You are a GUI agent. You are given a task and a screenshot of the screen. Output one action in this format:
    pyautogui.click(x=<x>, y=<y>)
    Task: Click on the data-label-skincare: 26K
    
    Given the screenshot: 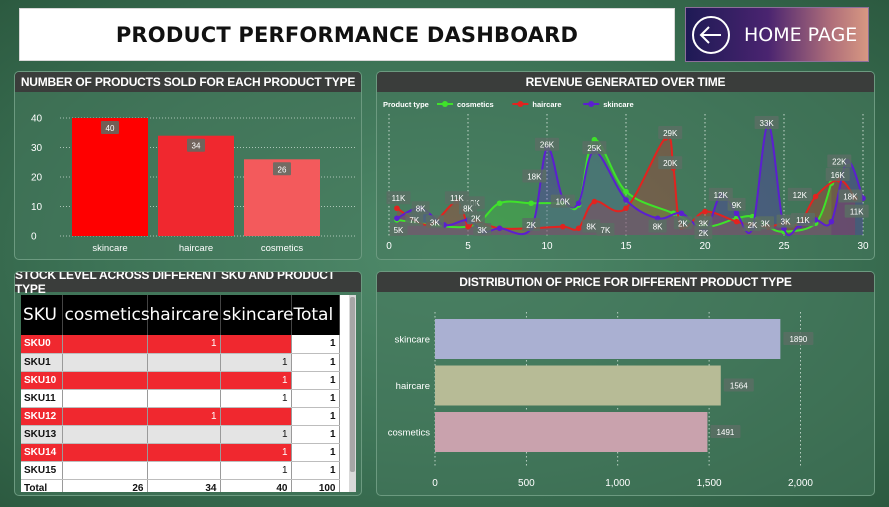 What is the action you would take?
    pyautogui.click(x=547, y=145)
    